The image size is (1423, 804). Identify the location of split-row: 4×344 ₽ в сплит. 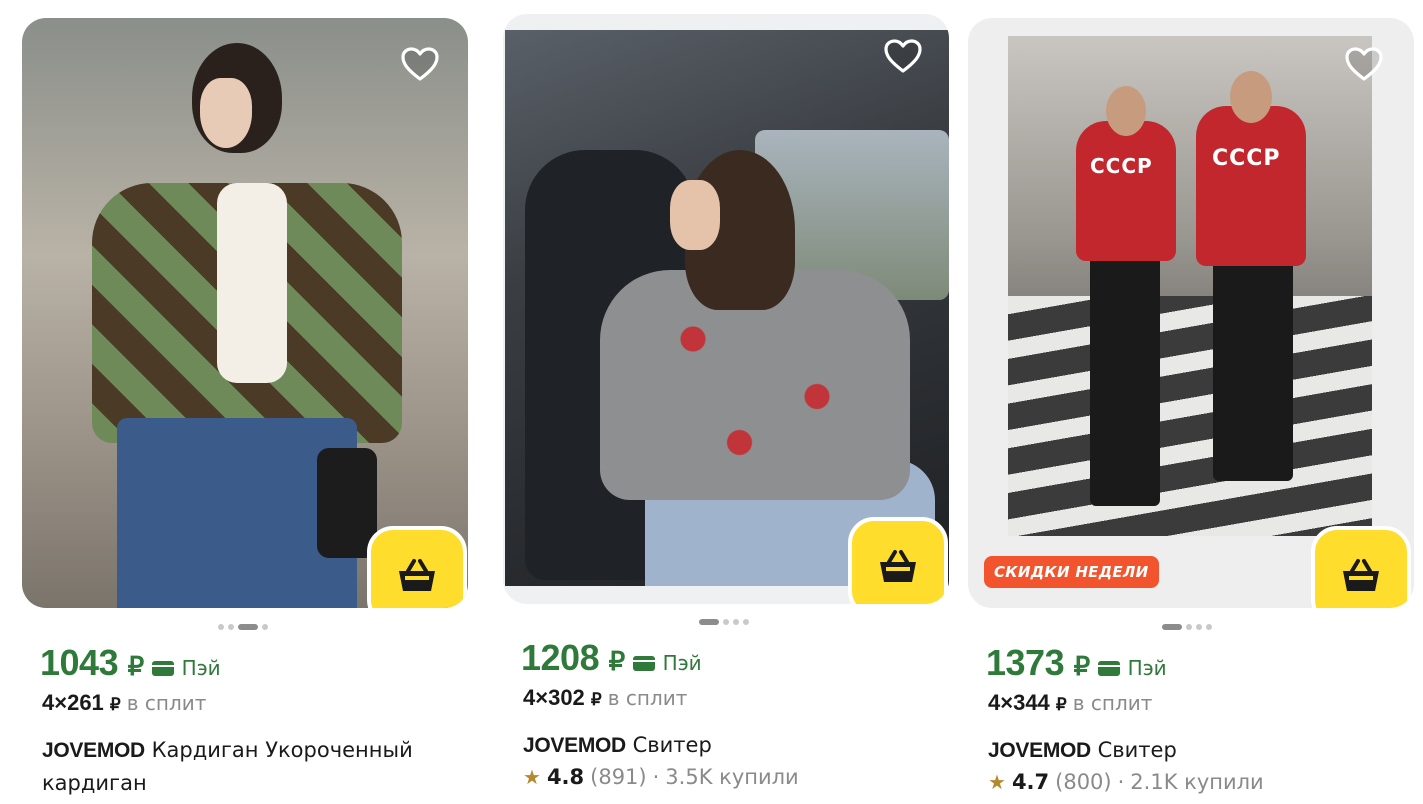
(1070, 703).